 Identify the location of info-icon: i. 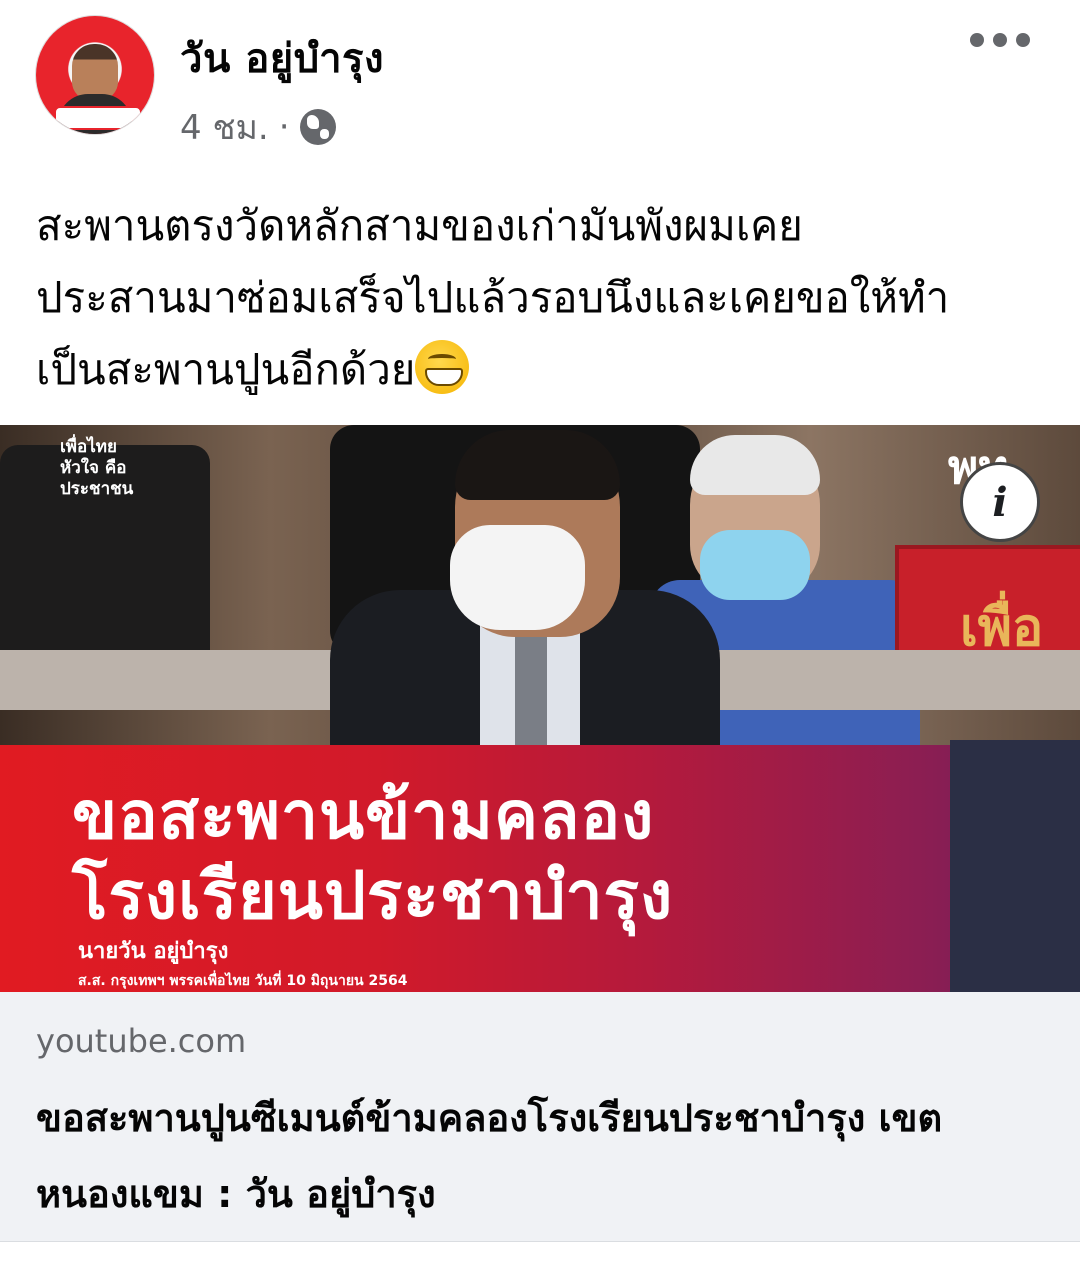
(1000, 502).